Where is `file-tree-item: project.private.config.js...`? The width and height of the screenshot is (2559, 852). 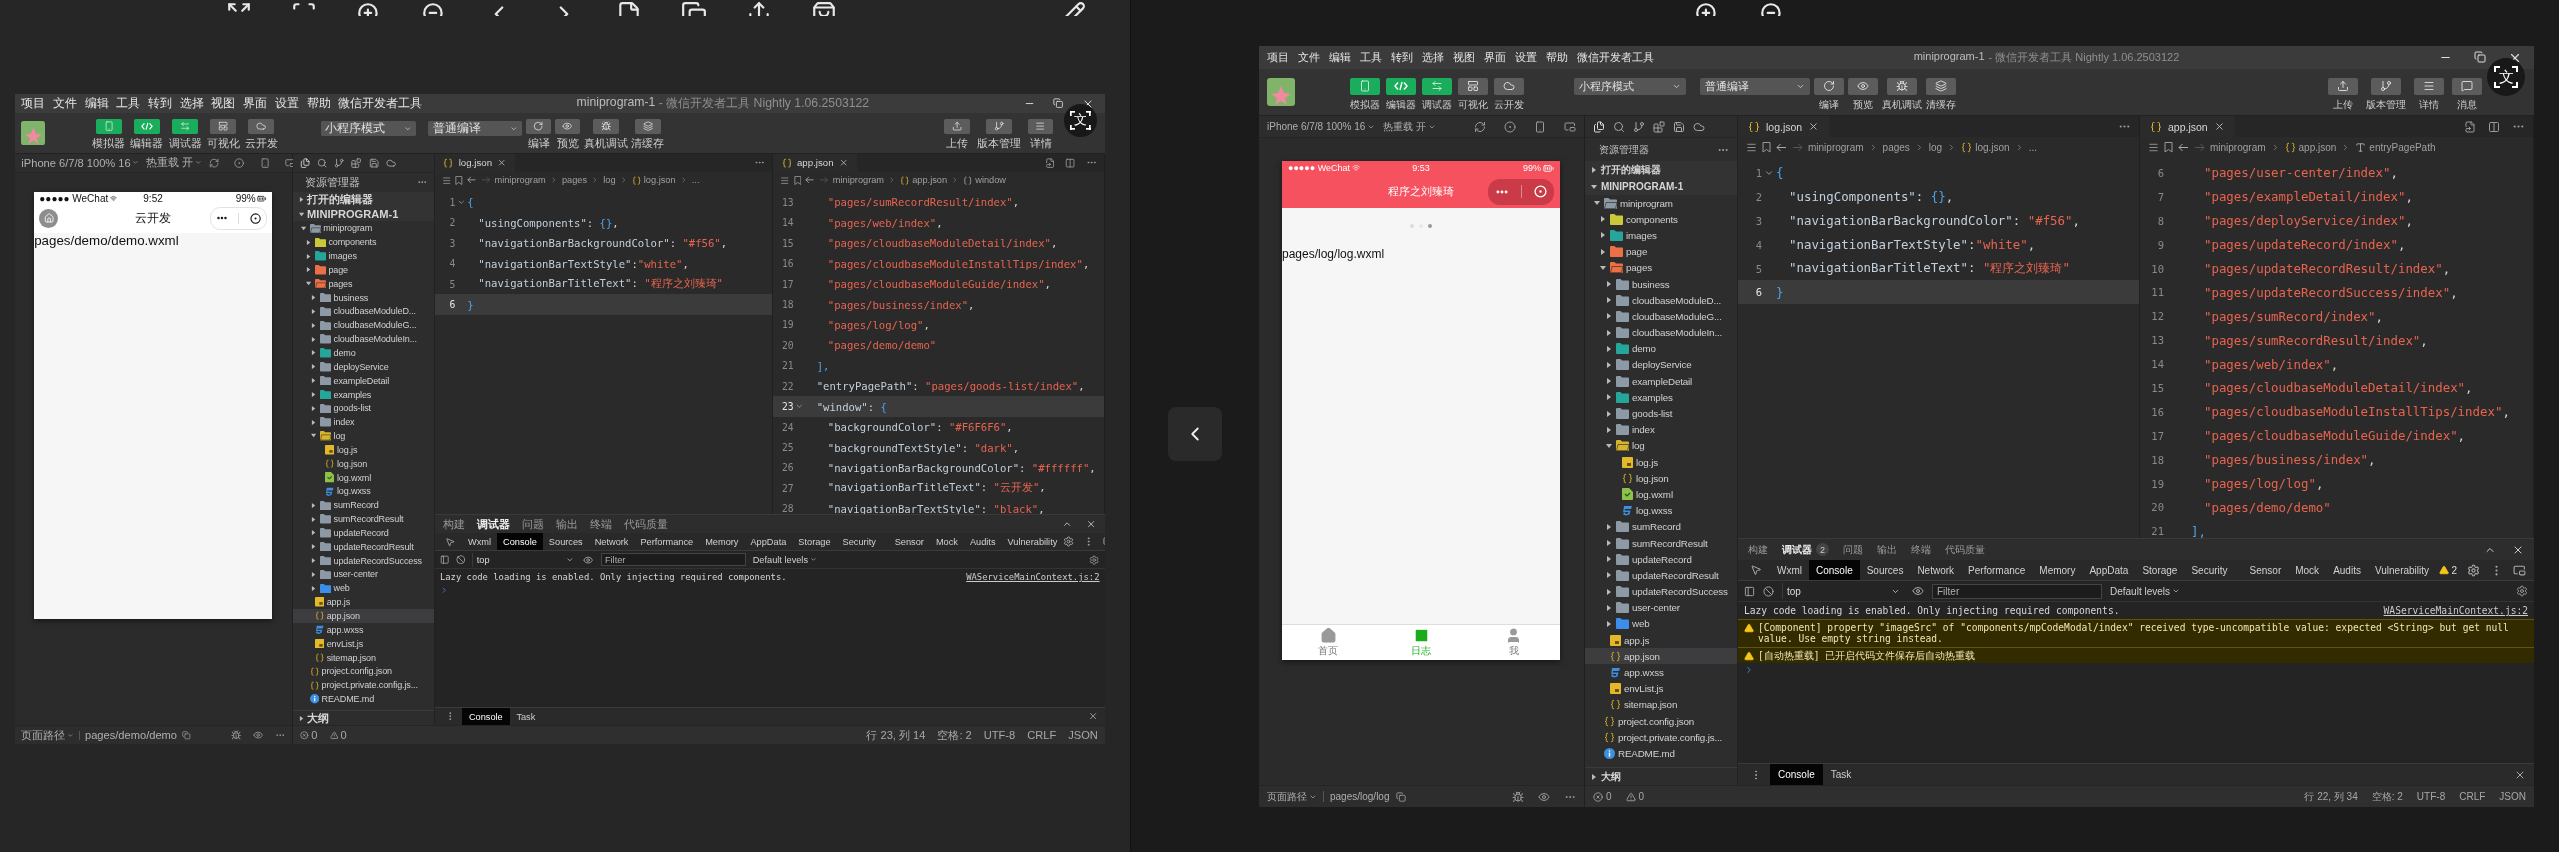
file-tree-item: project.private.config.js... is located at coordinates (363, 685).